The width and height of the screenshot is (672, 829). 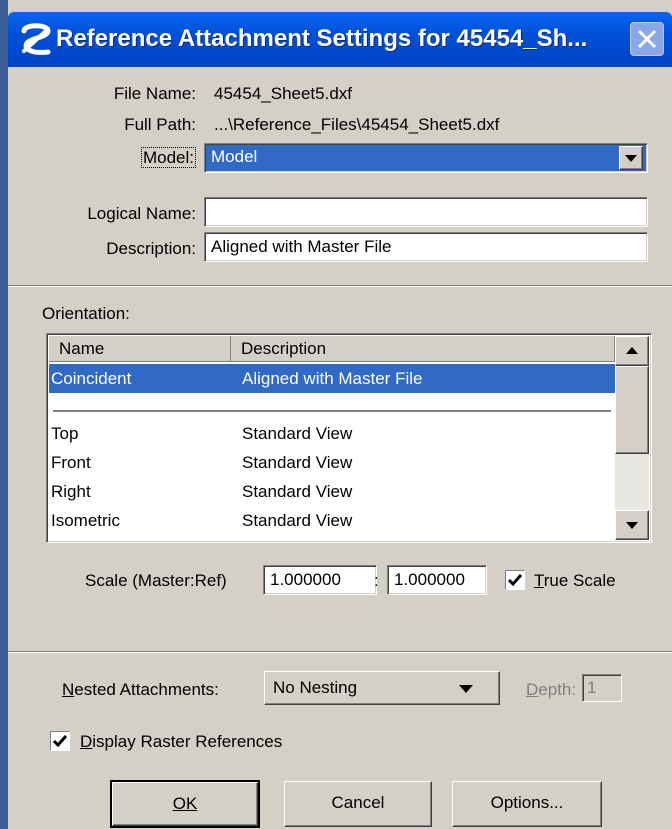 I want to click on description-input: Aligned with Master File, so click(x=426, y=247).